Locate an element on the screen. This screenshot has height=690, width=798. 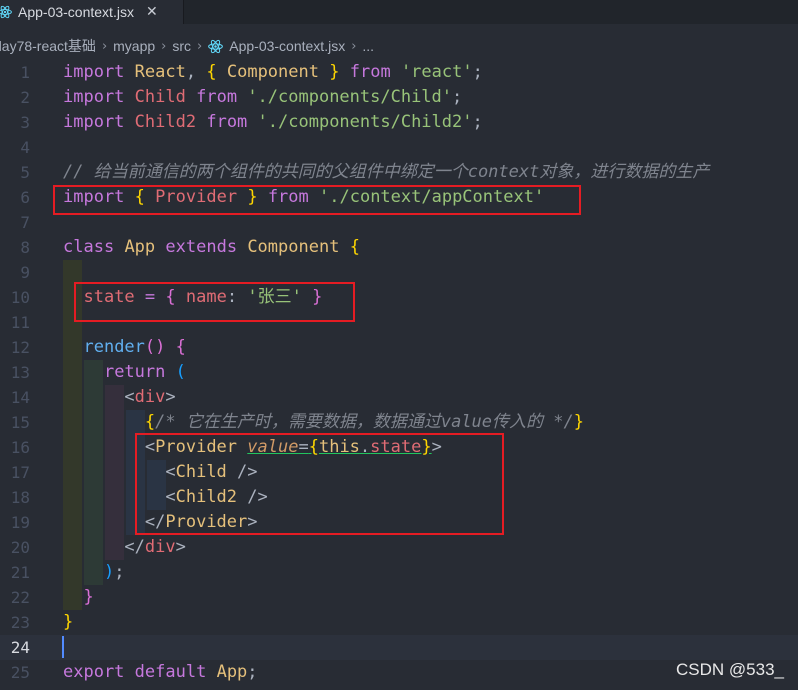
breadcrumb-item-file: App-03-context.jsx is located at coordinates (287, 46).